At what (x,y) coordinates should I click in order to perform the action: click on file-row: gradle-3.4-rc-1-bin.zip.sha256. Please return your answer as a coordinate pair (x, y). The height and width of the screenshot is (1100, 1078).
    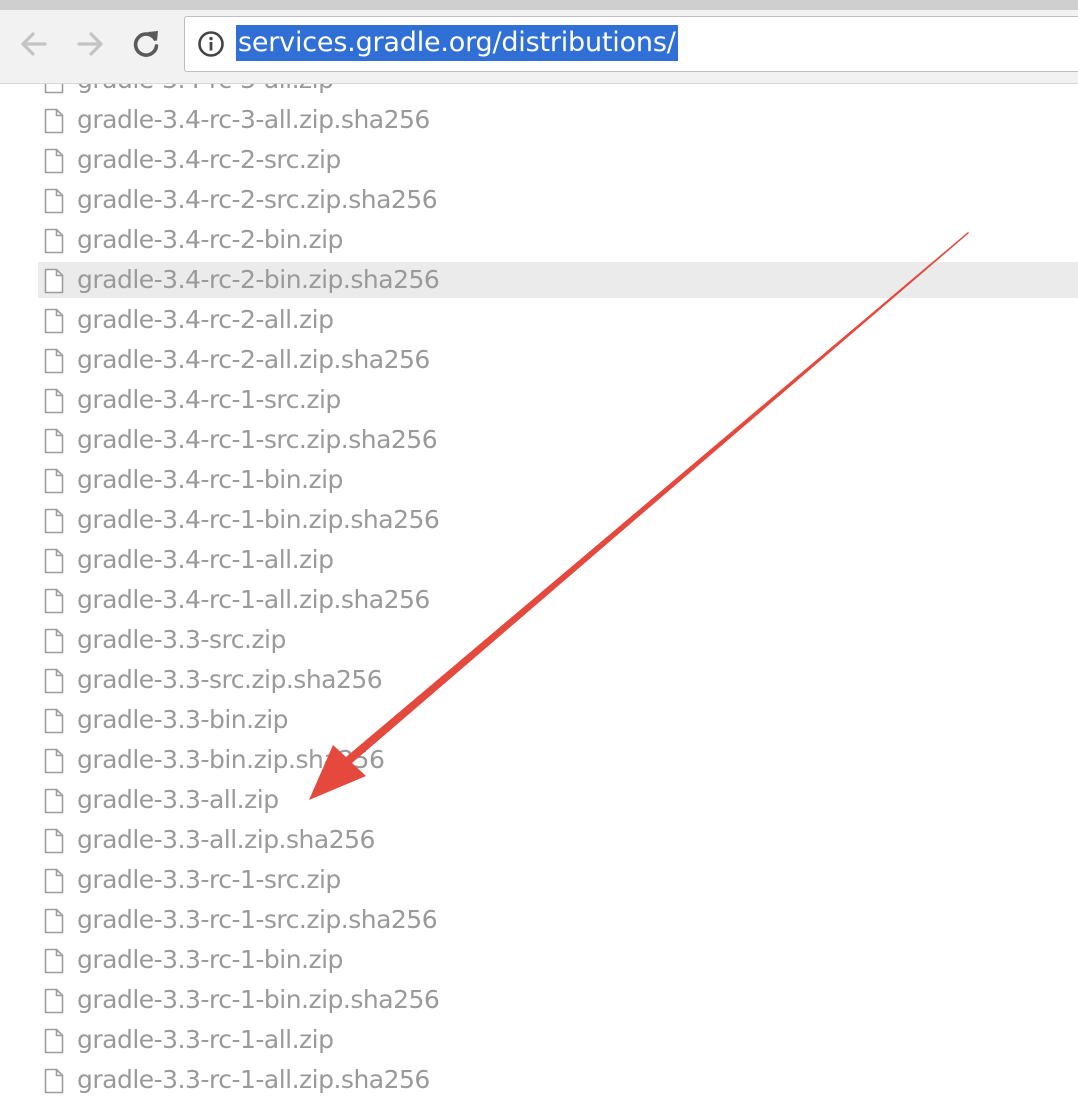
    Looking at the image, I should click on (539, 520).